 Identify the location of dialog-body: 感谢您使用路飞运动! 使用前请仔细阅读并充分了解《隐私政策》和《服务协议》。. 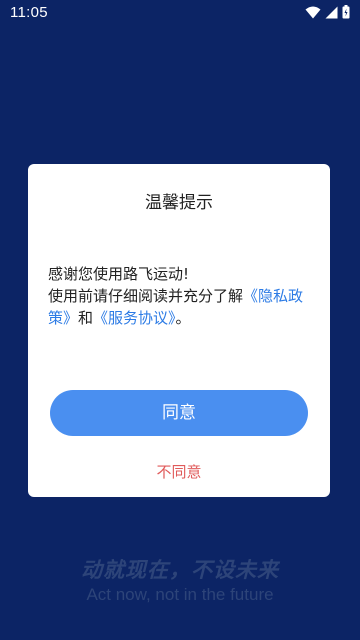
(183, 296).